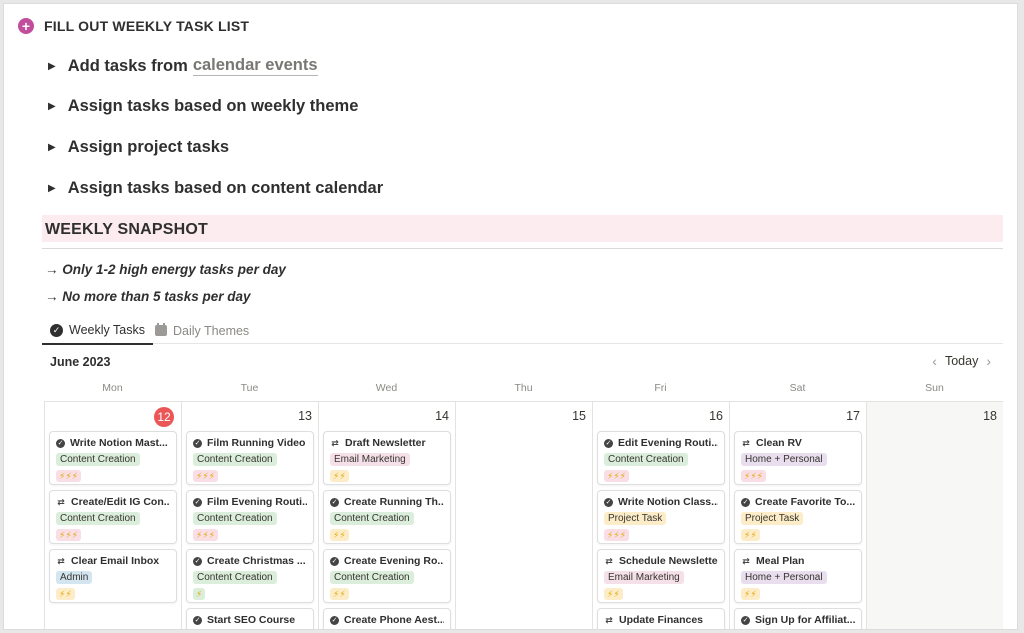 The width and height of the screenshot is (1024, 633). I want to click on task-card: ⇄ Draft Newsletter Email Marketing ⚡⚡, so click(387, 458).